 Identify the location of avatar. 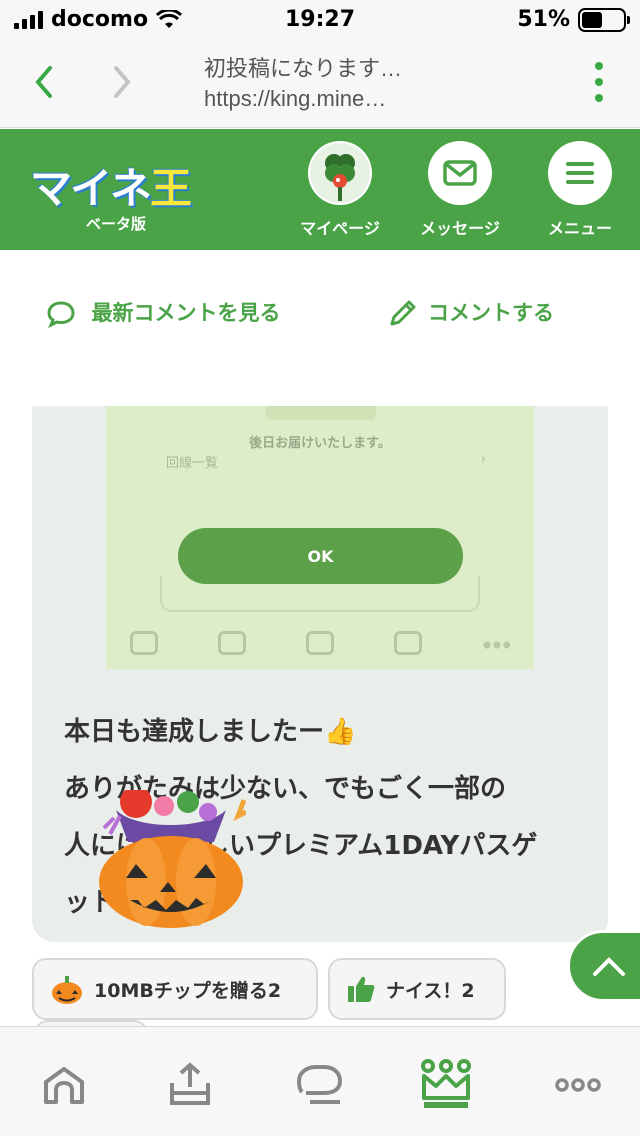
(340, 173).